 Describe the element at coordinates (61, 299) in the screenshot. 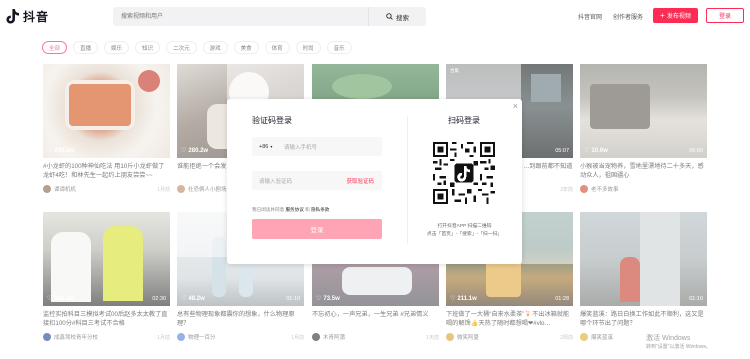

I see `video-likes: ♡ 198.3w` at that location.